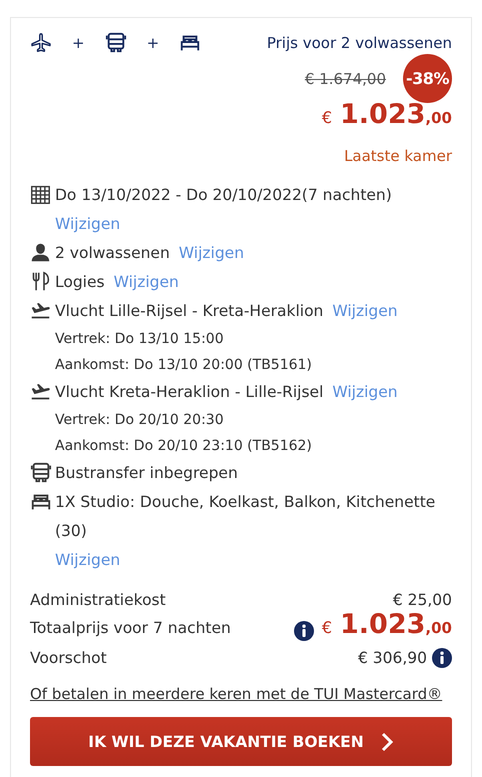 The height and width of the screenshot is (777, 482). I want to click on detail-text: 2 volwassenen, so click(112, 253).